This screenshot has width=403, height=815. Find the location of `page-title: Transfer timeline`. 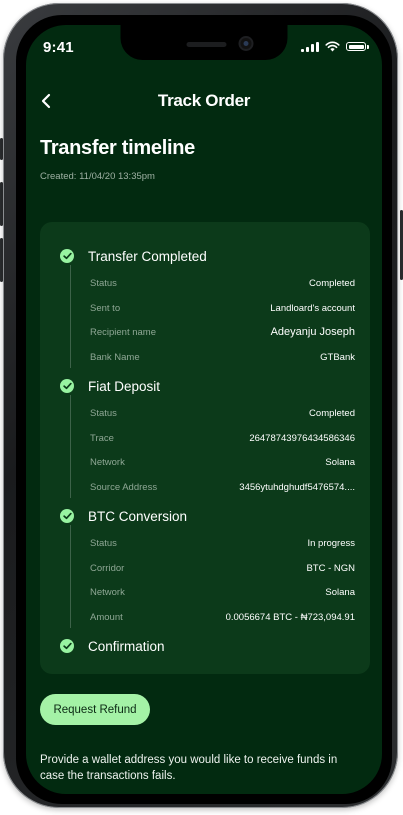

page-title: Transfer timeline is located at coordinates (117, 148).